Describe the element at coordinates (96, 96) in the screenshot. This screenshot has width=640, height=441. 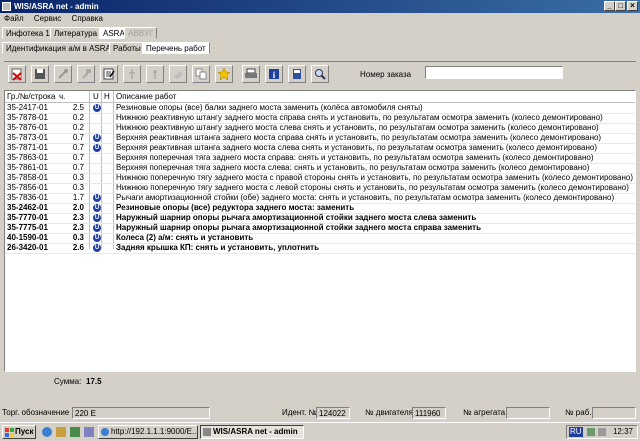
I see `header-u: U` at that location.